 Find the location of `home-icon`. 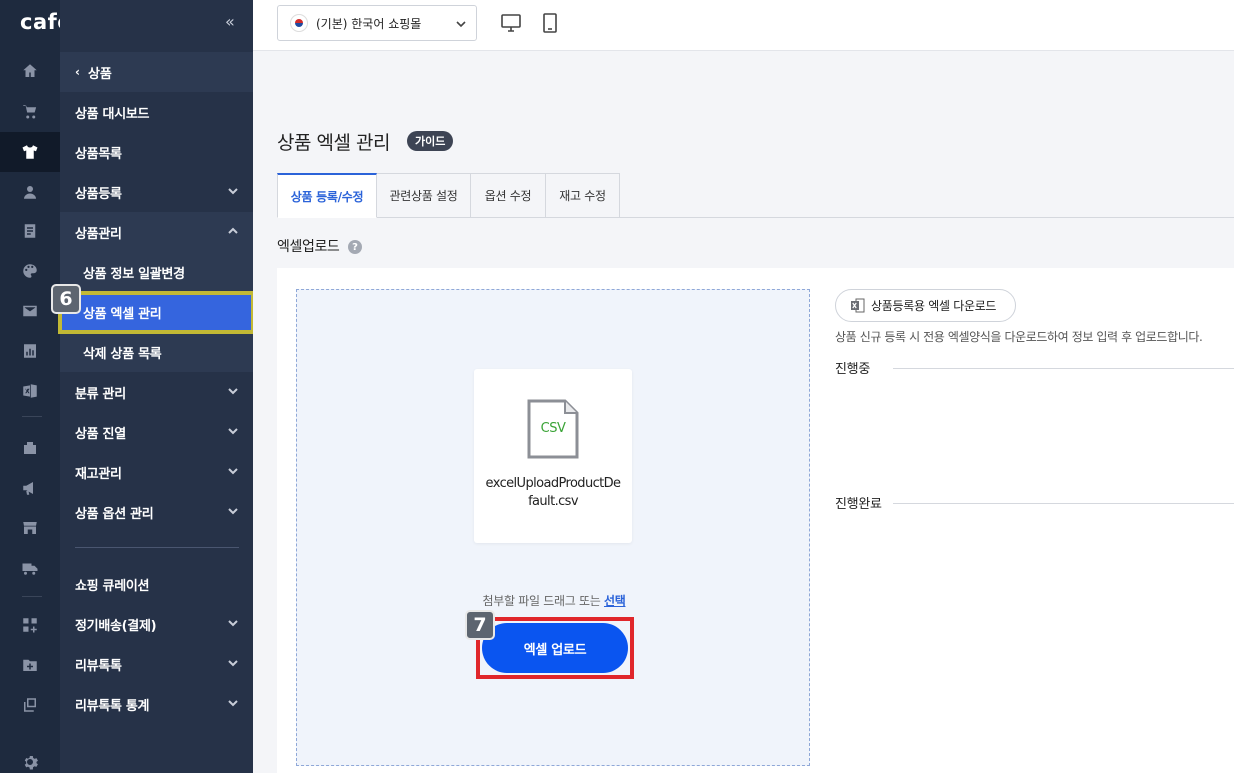

home-icon is located at coordinates (30, 71).